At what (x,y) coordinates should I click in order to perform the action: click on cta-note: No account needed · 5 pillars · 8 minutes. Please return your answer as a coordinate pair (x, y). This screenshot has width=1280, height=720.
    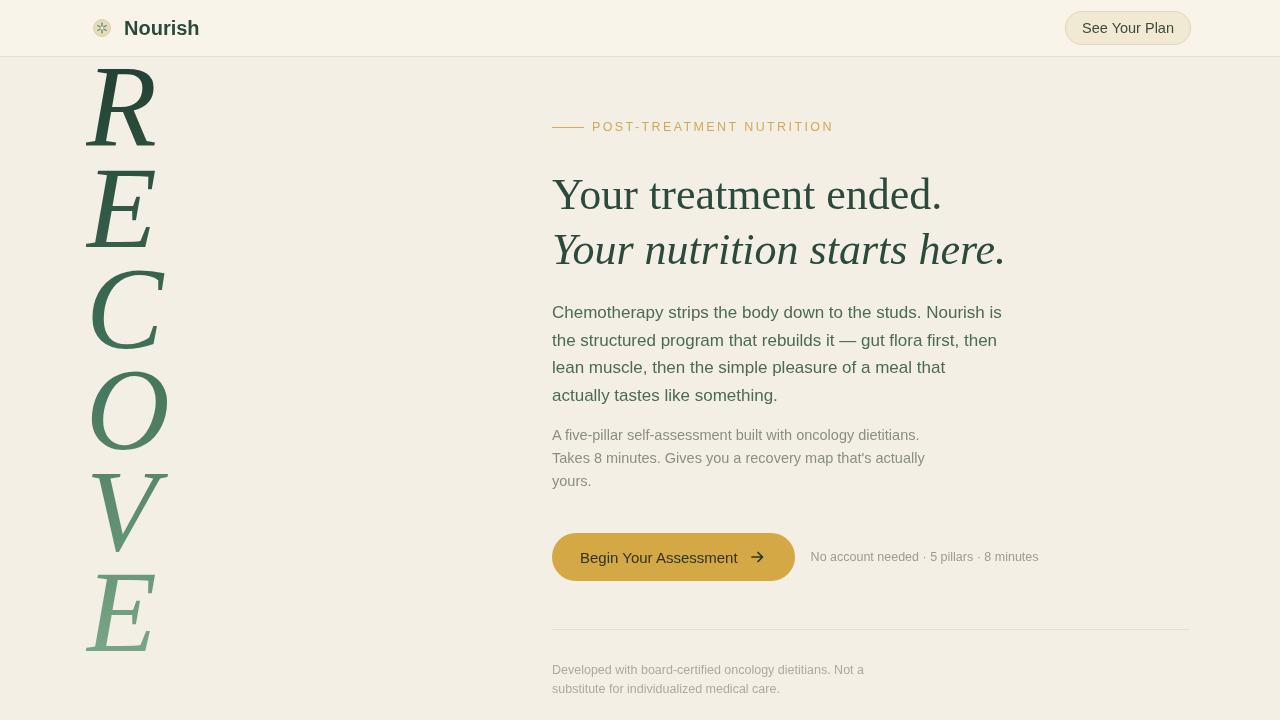
    Looking at the image, I should click on (924, 557).